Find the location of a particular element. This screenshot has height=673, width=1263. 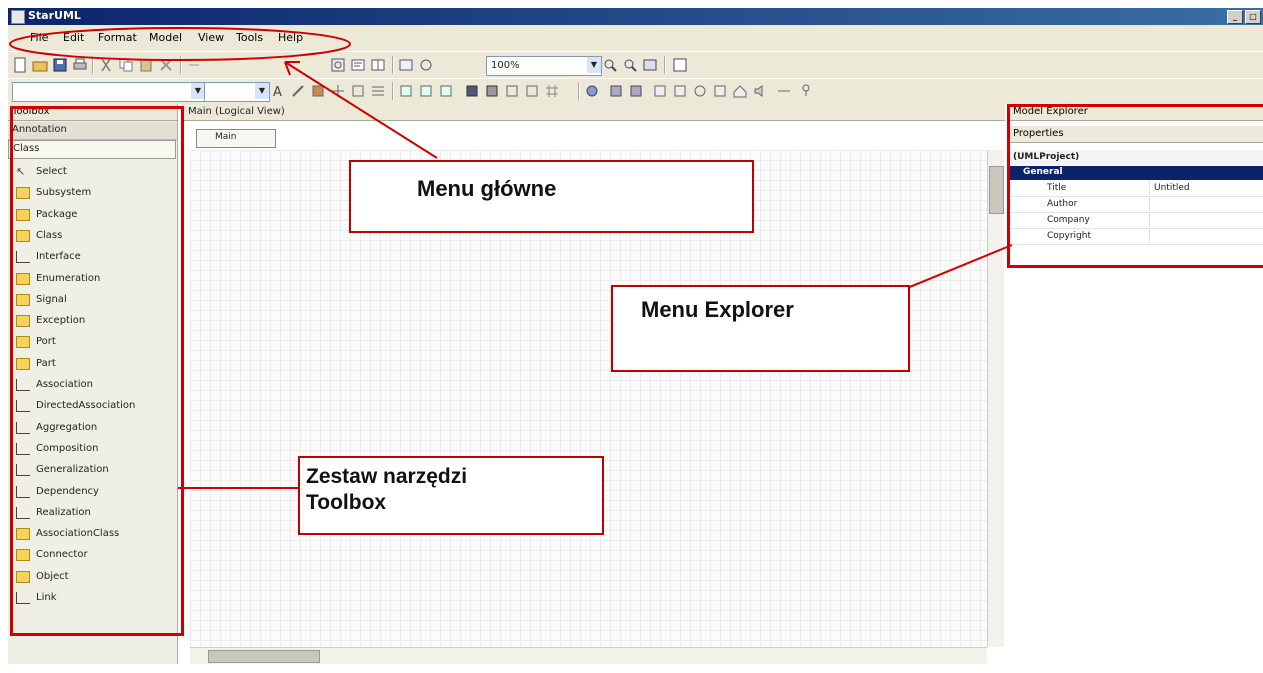

vertical-scroll-thumb is located at coordinates (996, 190).